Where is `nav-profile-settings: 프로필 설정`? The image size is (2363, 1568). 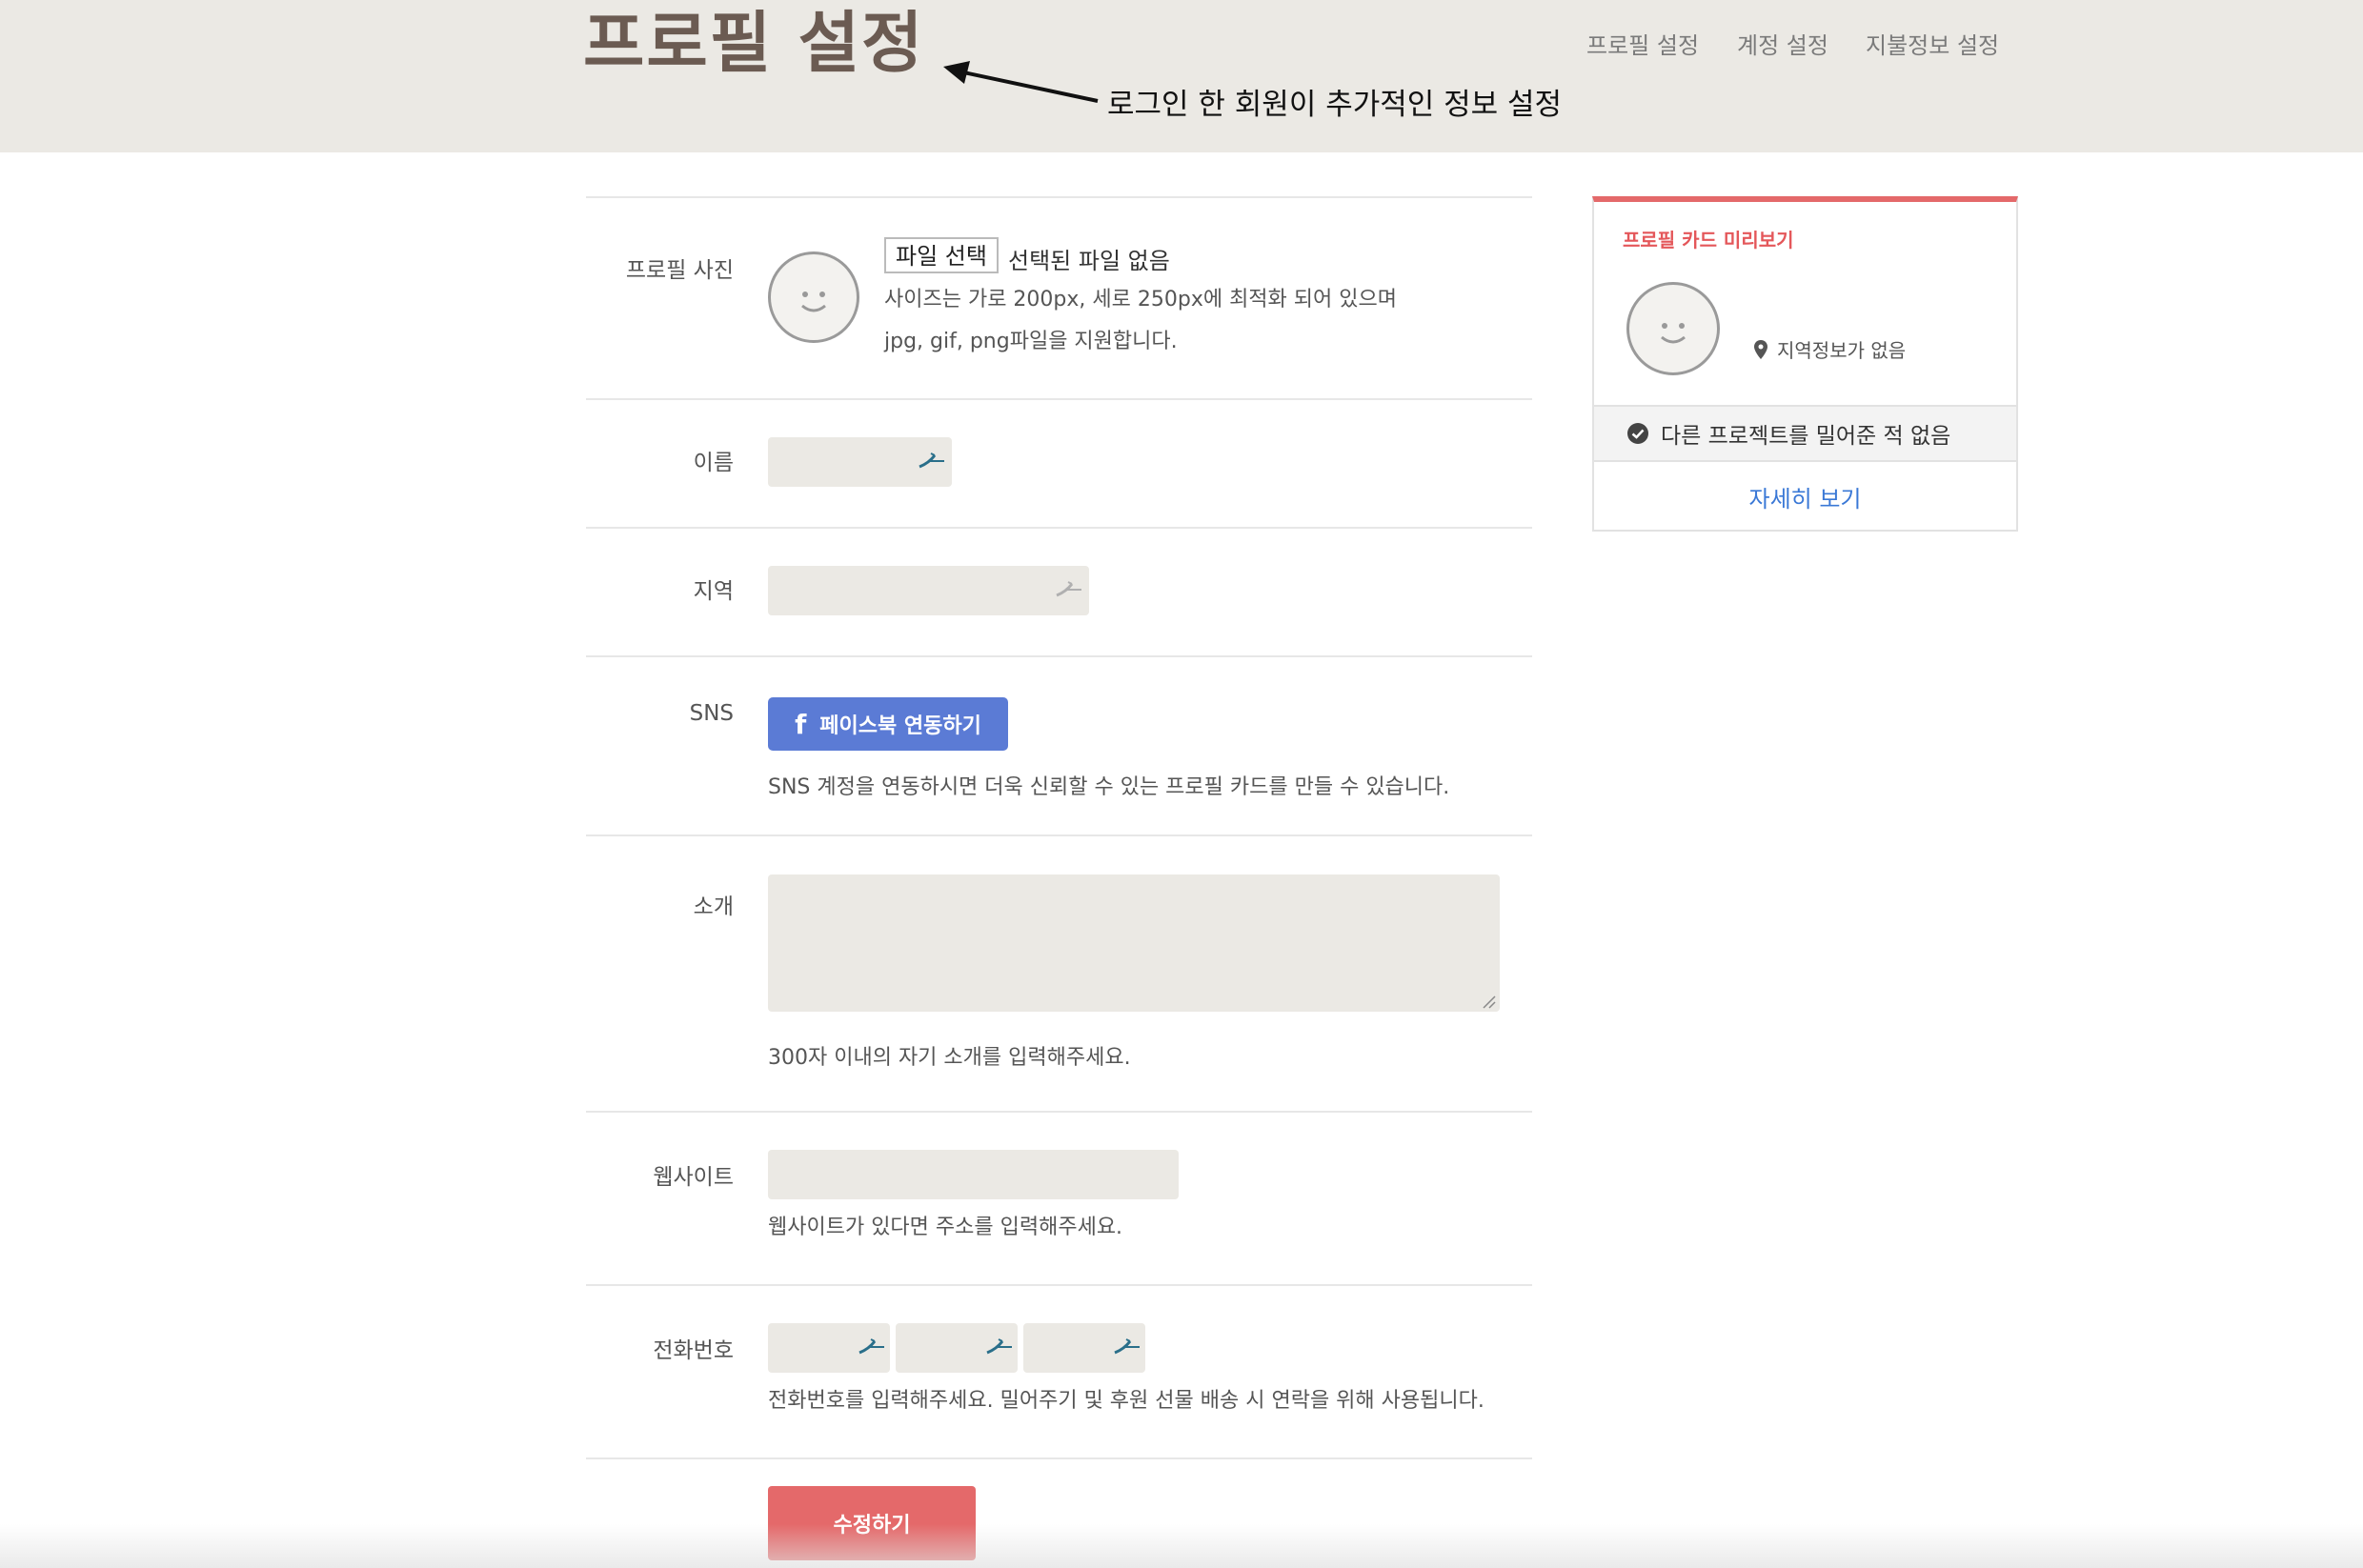 nav-profile-settings: 프로필 설정 is located at coordinates (1643, 43).